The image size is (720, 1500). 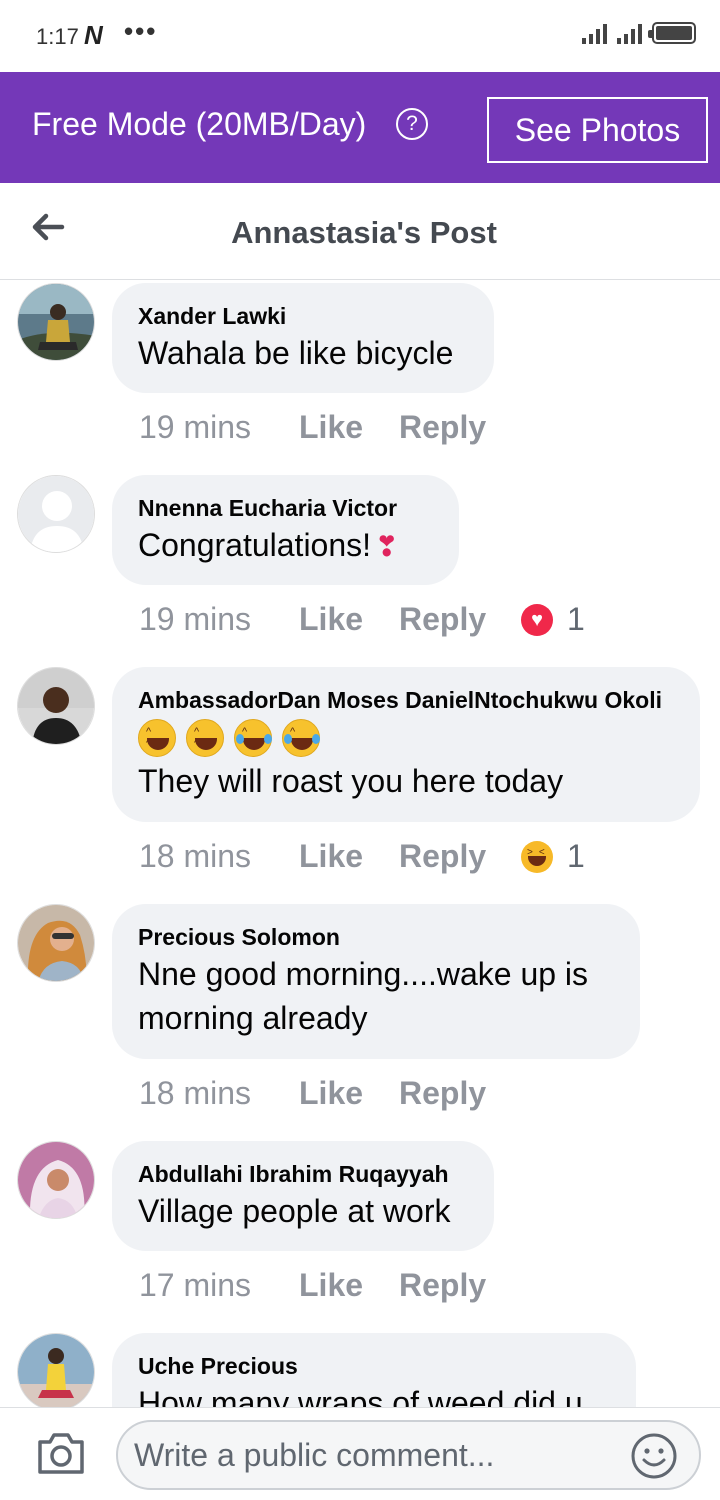 I want to click on comment-actions: 19 mins Like Reply, so click(x=330, y=427).